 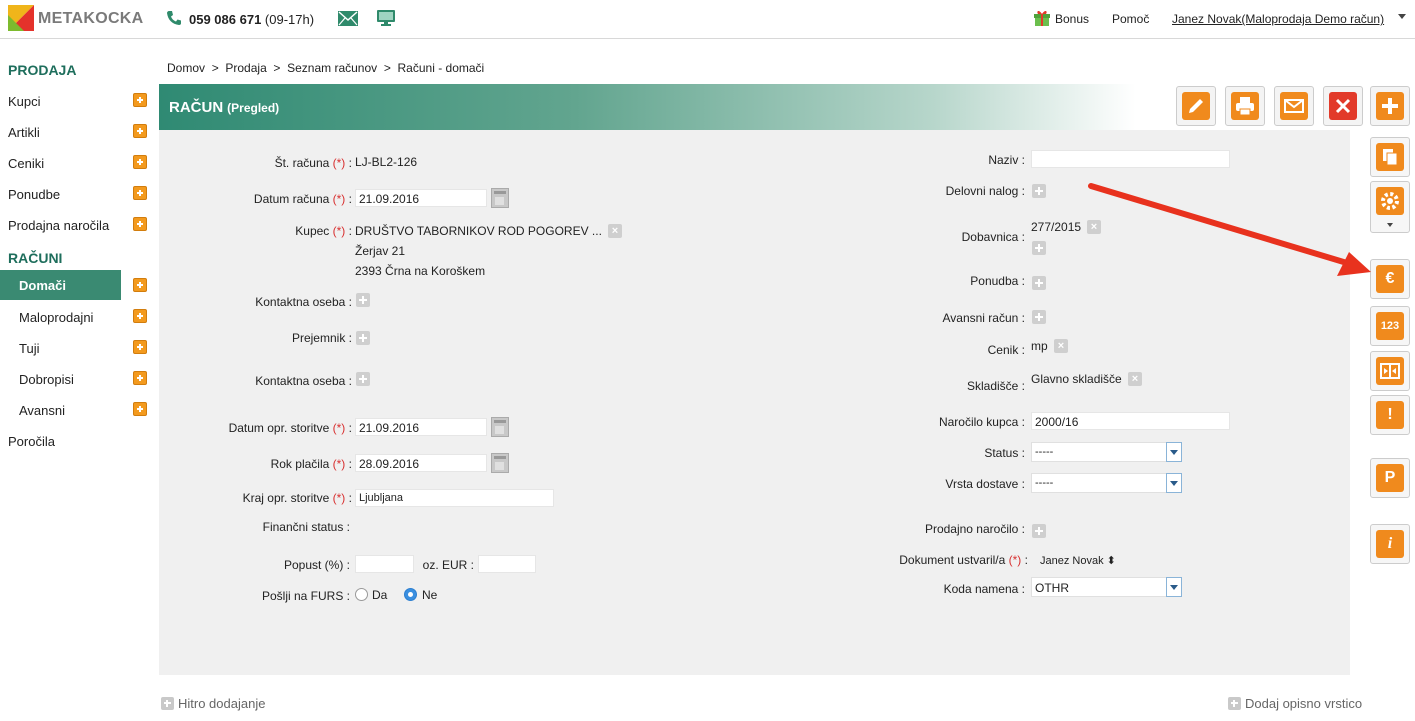 I want to click on price-list-value: mp, so click(x=1039, y=346).